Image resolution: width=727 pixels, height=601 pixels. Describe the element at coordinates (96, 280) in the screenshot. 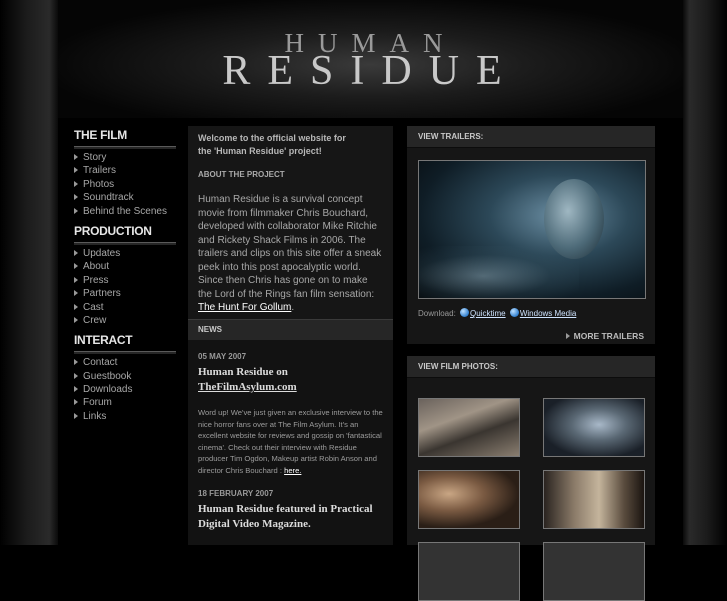

I see `nav-item-label: Press` at that location.